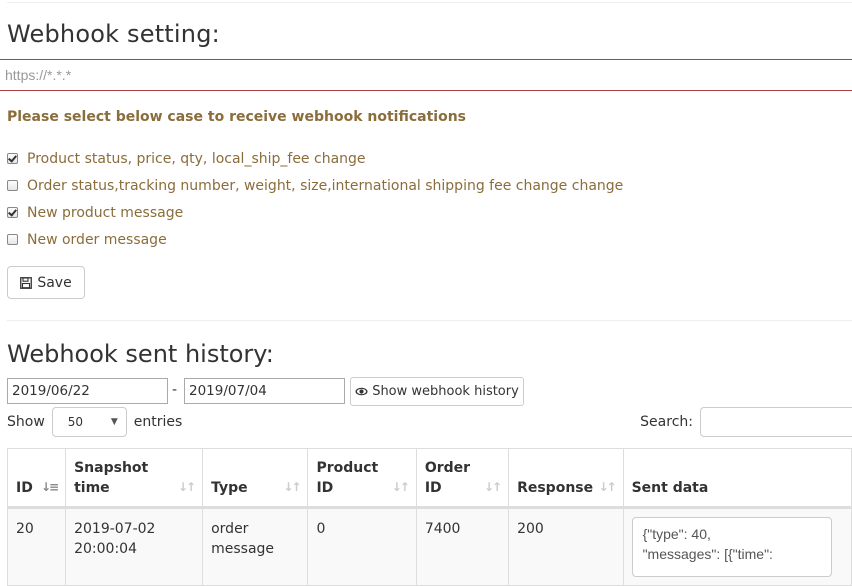 The image size is (852, 586). Describe the element at coordinates (731, 547) in the screenshot. I see `sent-data-textarea: {"type": 40, "messages": [{"time":` at that location.